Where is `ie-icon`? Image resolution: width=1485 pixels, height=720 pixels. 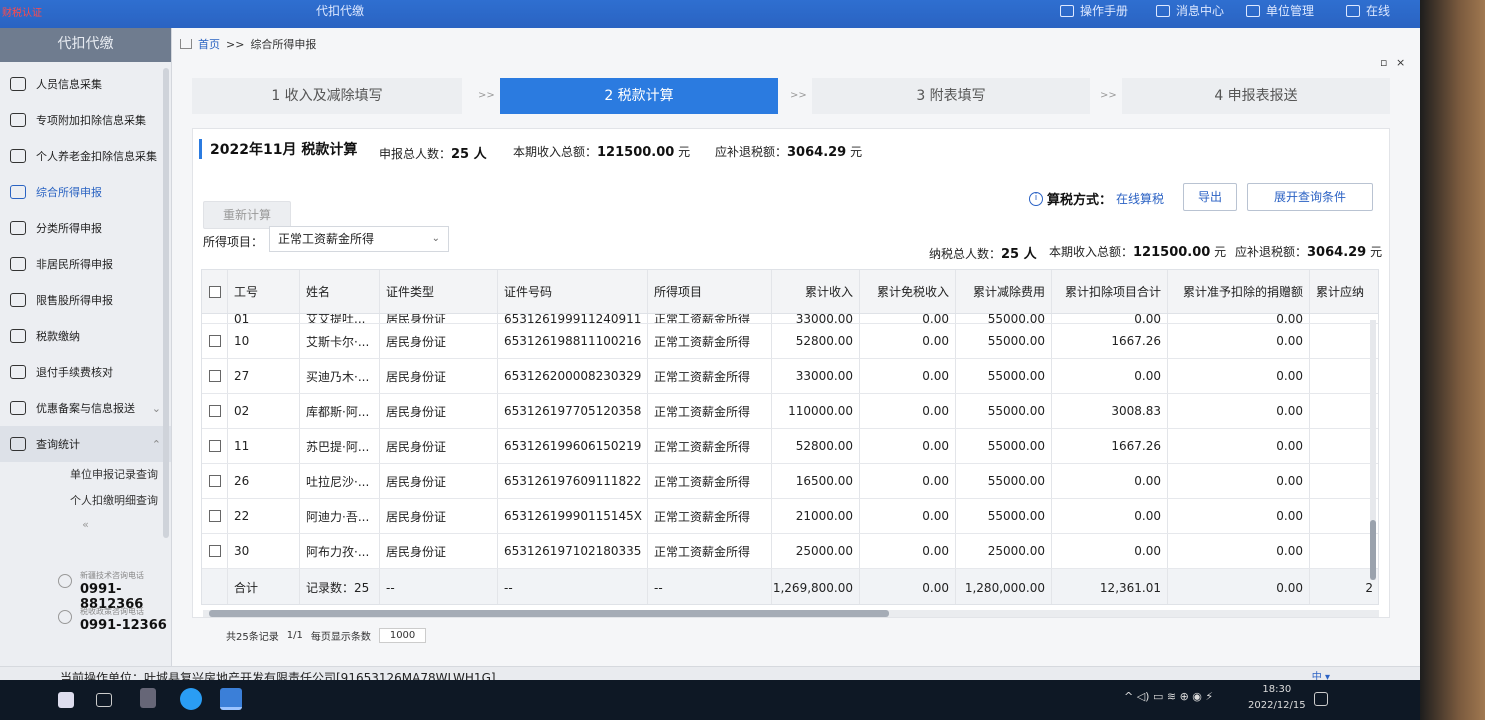 ie-icon is located at coordinates (191, 699).